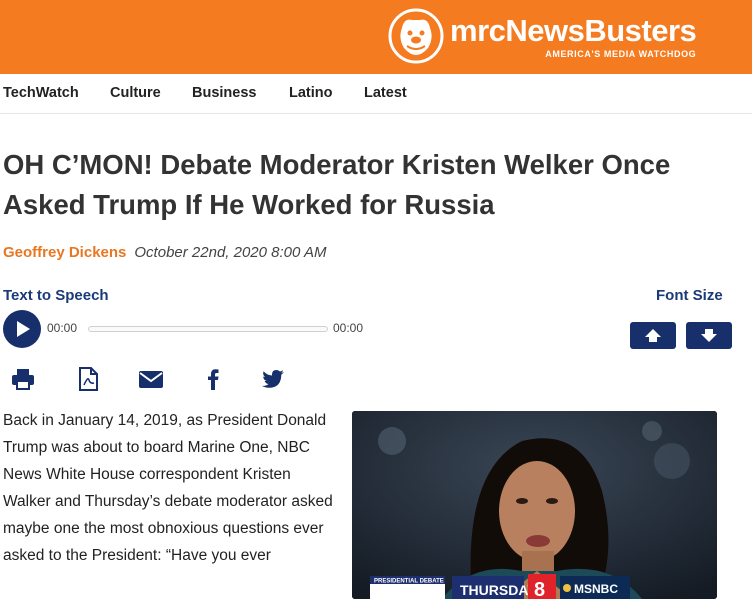 This screenshot has height=599, width=752. Describe the element at coordinates (385, 93) in the screenshot. I see `nav-item-latest: Latest` at that location.